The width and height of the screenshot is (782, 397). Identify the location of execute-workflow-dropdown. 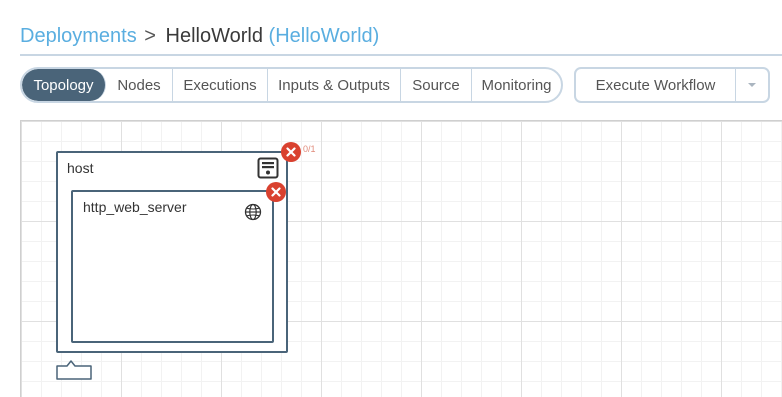
(752, 85).